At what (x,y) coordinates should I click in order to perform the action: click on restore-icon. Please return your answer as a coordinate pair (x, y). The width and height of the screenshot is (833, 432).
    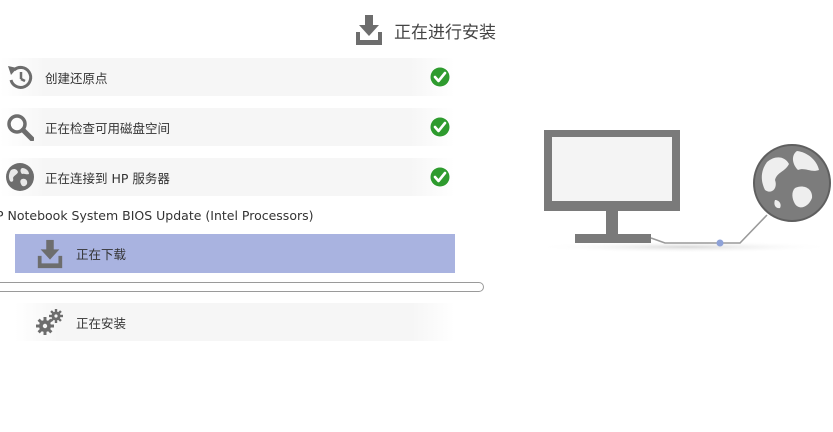
    Looking at the image, I should click on (20, 77).